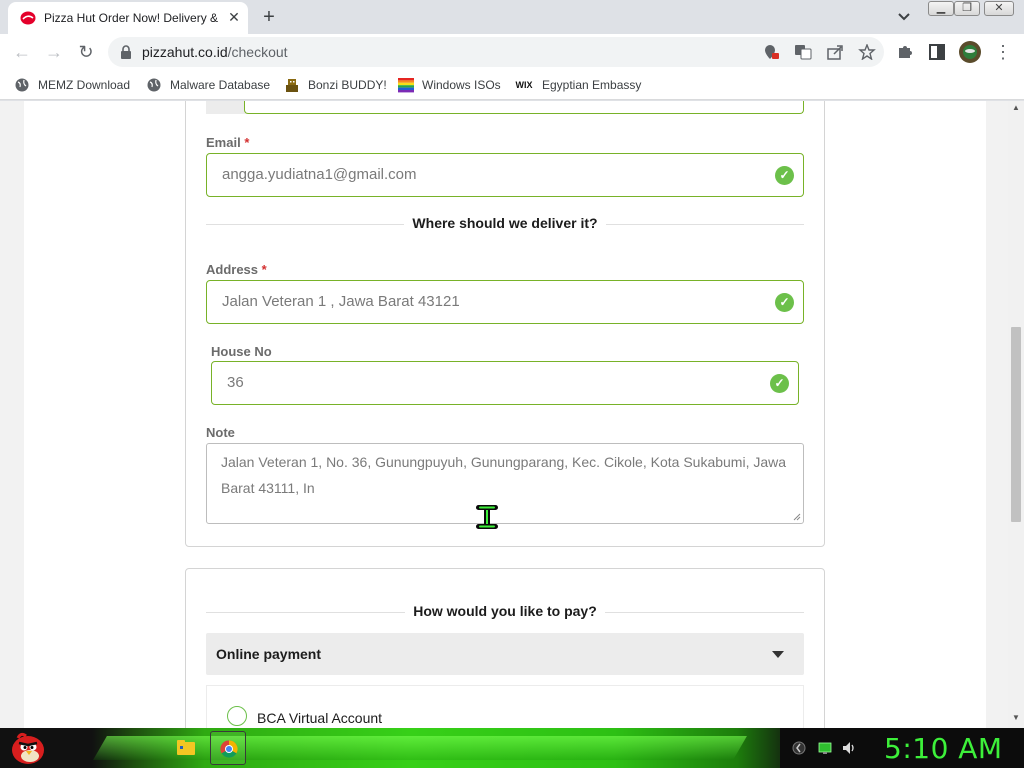 This screenshot has width=1024, height=768. What do you see at coordinates (803, 52) in the screenshot?
I see `translate-icon` at bounding box center [803, 52].